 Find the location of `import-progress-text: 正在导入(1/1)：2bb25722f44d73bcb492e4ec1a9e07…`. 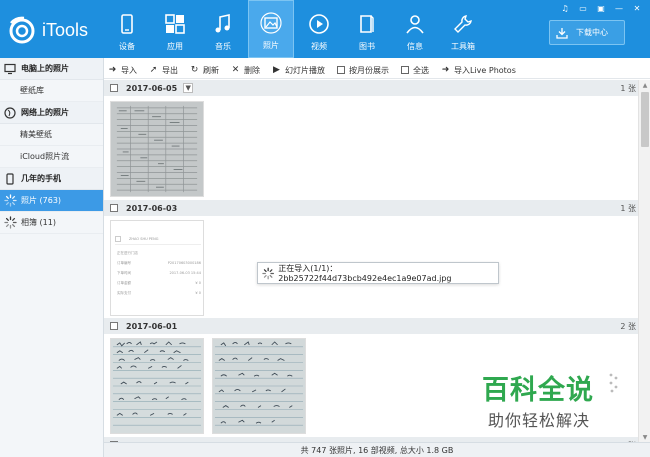

import-progress-text: 正在导入(1/1)：2bb25722f44d73bcb492e4ec1a9e07… is located at coordinates (365, 273).